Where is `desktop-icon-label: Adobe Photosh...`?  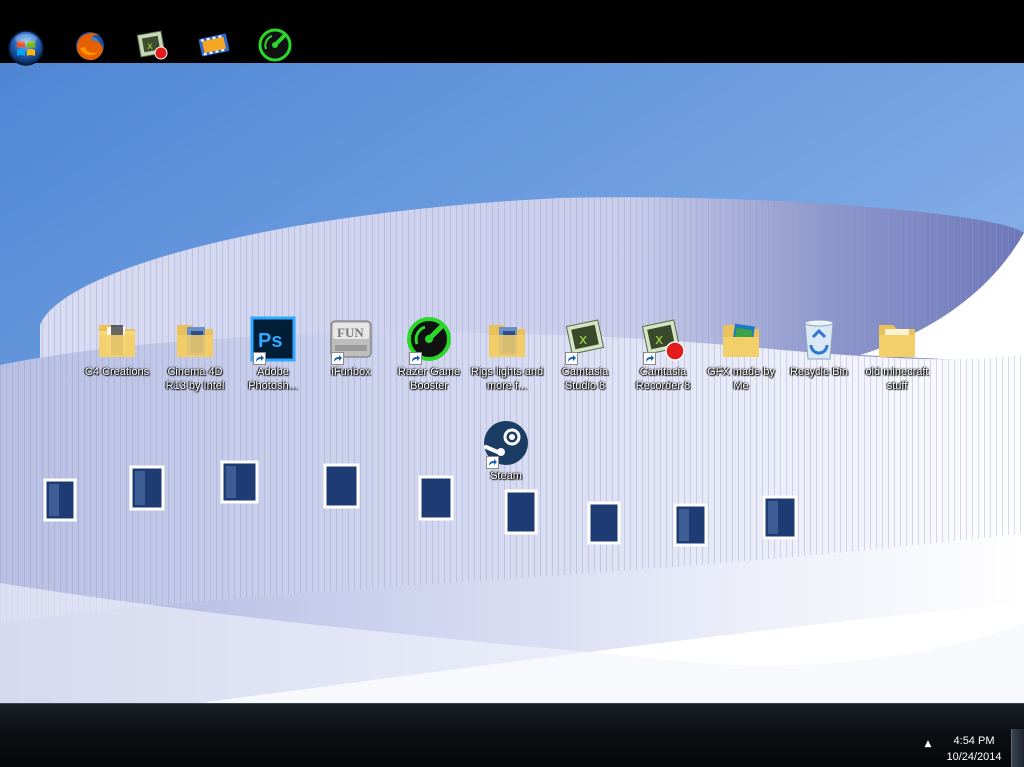 desktop-icon-label: Adobe Photosh... is located at coordinates (273, 379).